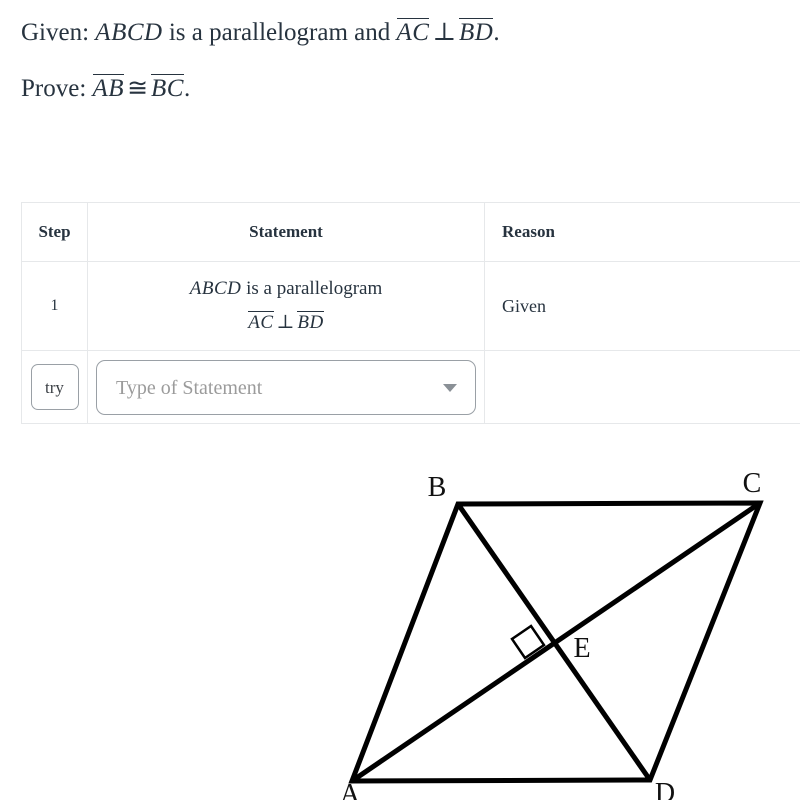  What do you see at coordinates (642, 387) in the screenshot?
I see `reason-input-cell` at bounding box center [642, 387].